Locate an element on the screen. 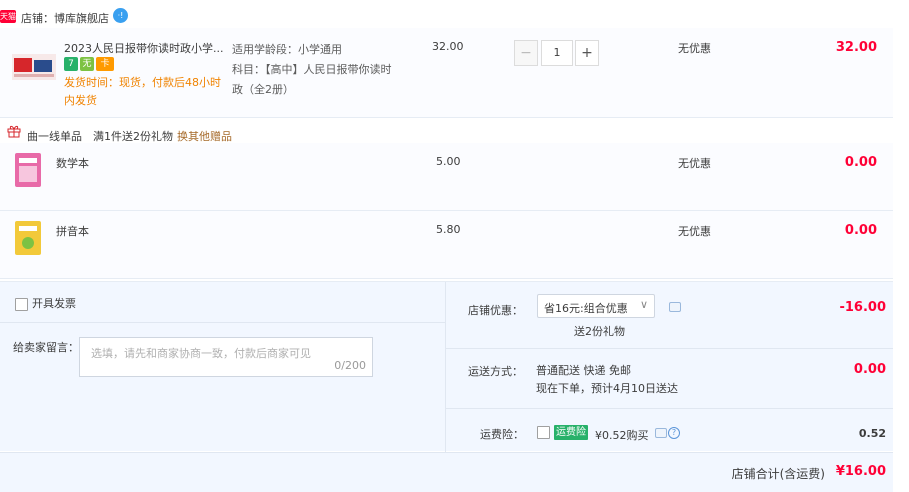 The width and height of the screenshot is (909, 492). shipping-method-label: 运送方式： is located at coordinates (495, 371).